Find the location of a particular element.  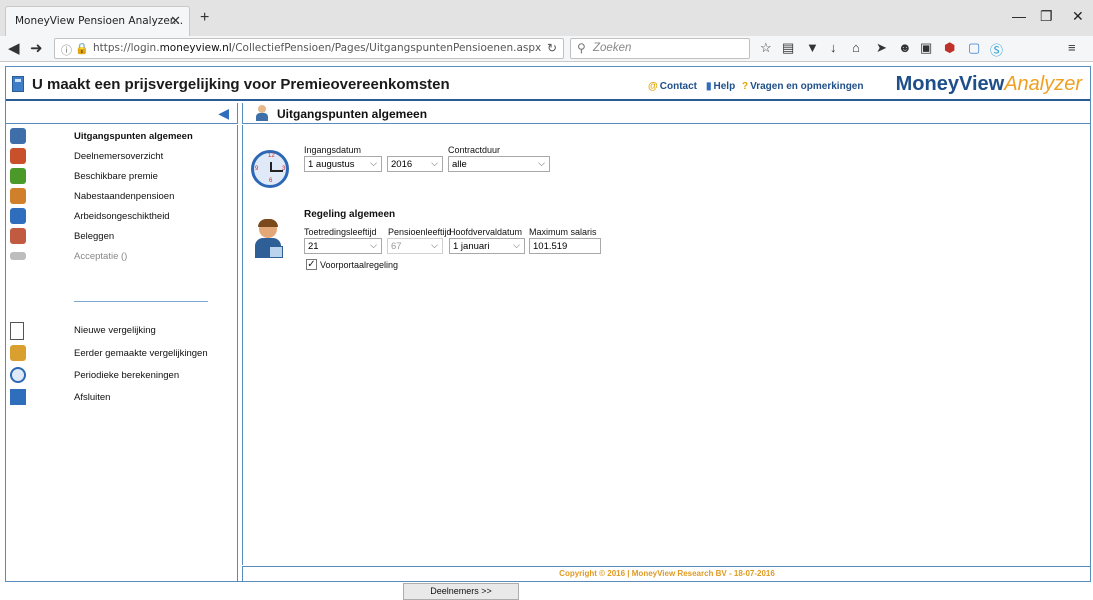

regeling-section-title: Regeling algemeen is located at coordinates (350, 214).